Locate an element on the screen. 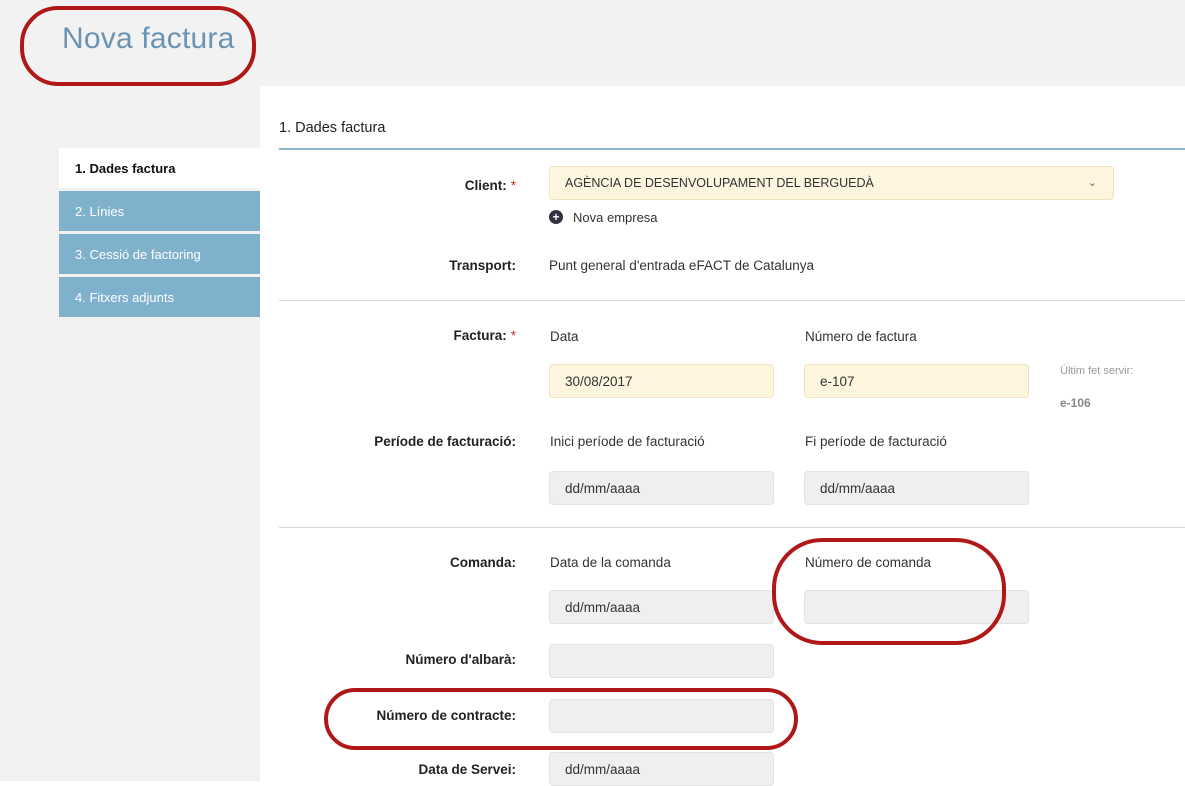 This screenshot has width=1185, height=786. tab-fitxers-adjunts: 4. Fitxers adjunts is located at coordinates (159, 297).